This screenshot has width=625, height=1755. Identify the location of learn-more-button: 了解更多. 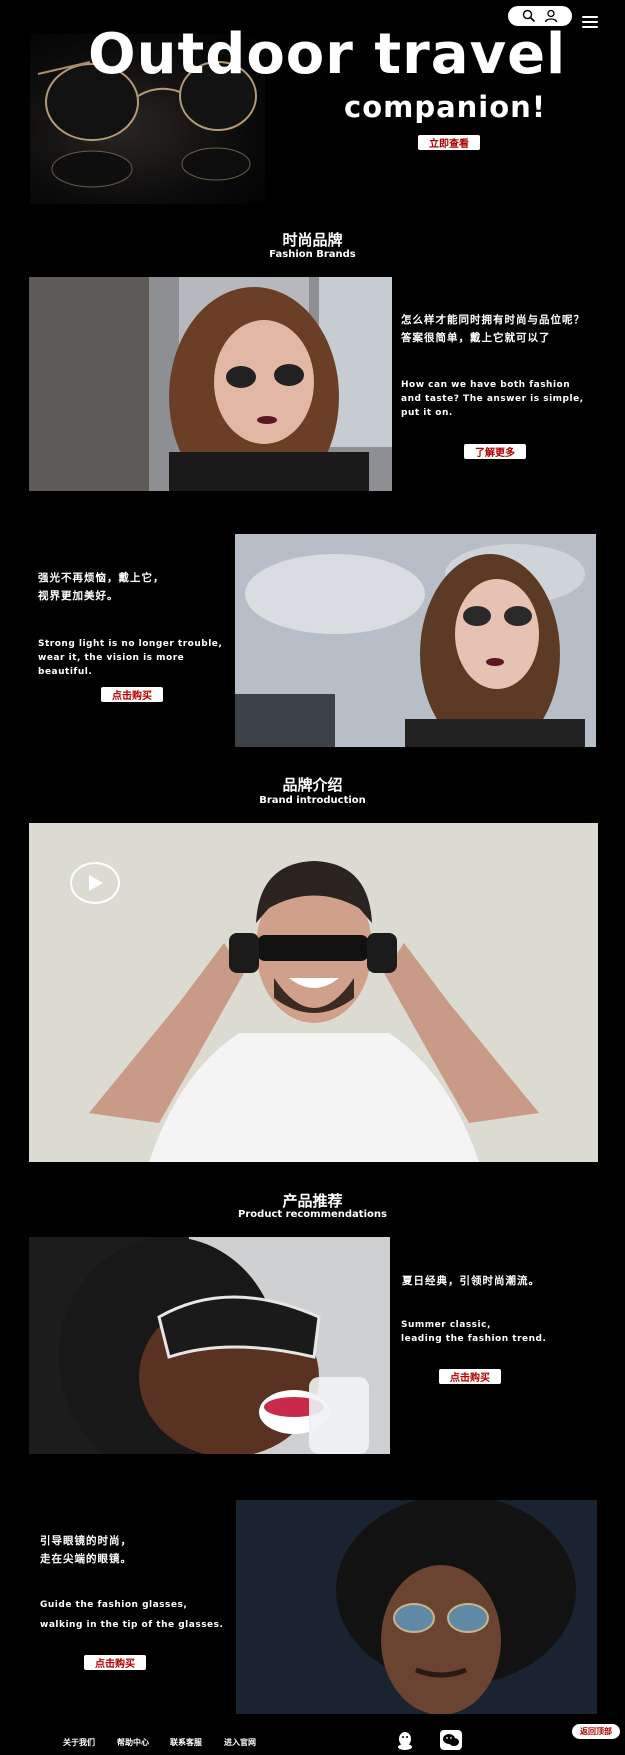
(495, 451).